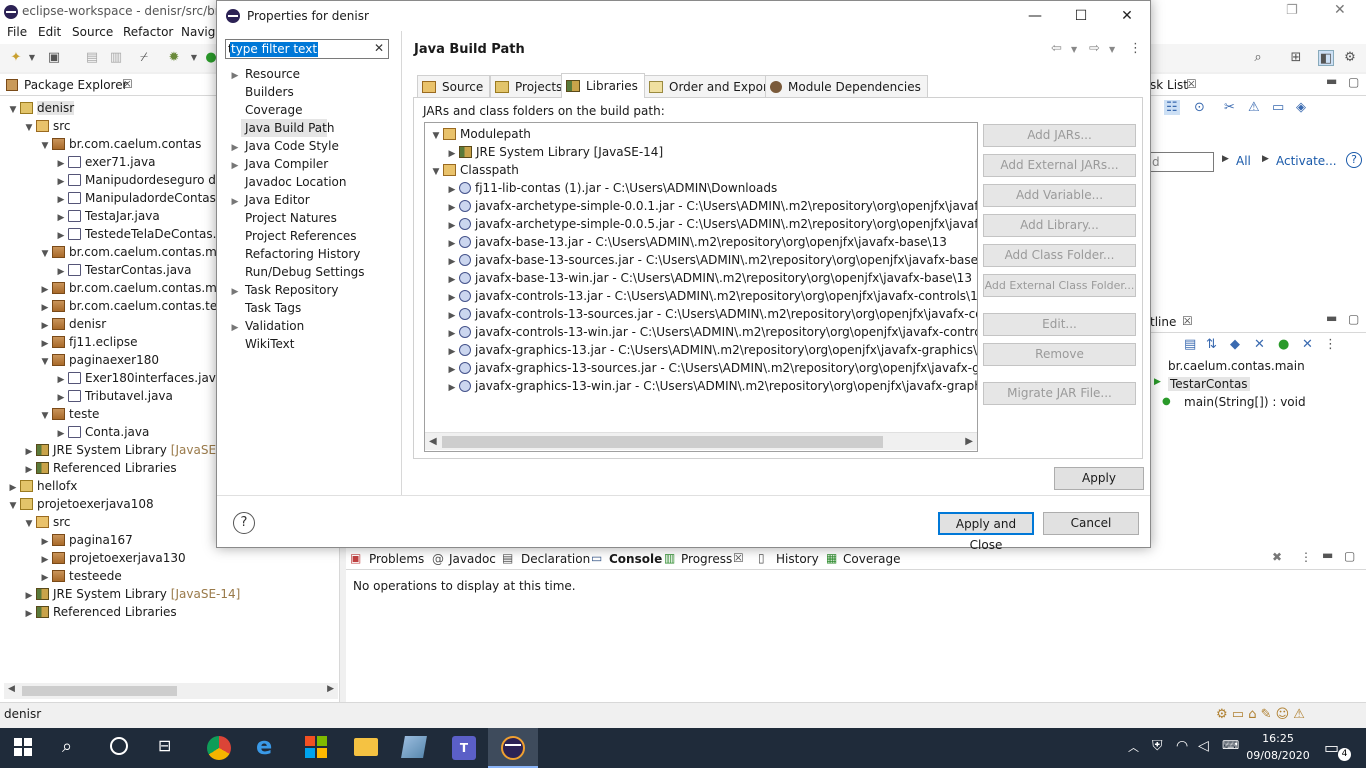 This screenshot has width=1366, height=768. I want to click on menu-file: File, so click(17, 32).